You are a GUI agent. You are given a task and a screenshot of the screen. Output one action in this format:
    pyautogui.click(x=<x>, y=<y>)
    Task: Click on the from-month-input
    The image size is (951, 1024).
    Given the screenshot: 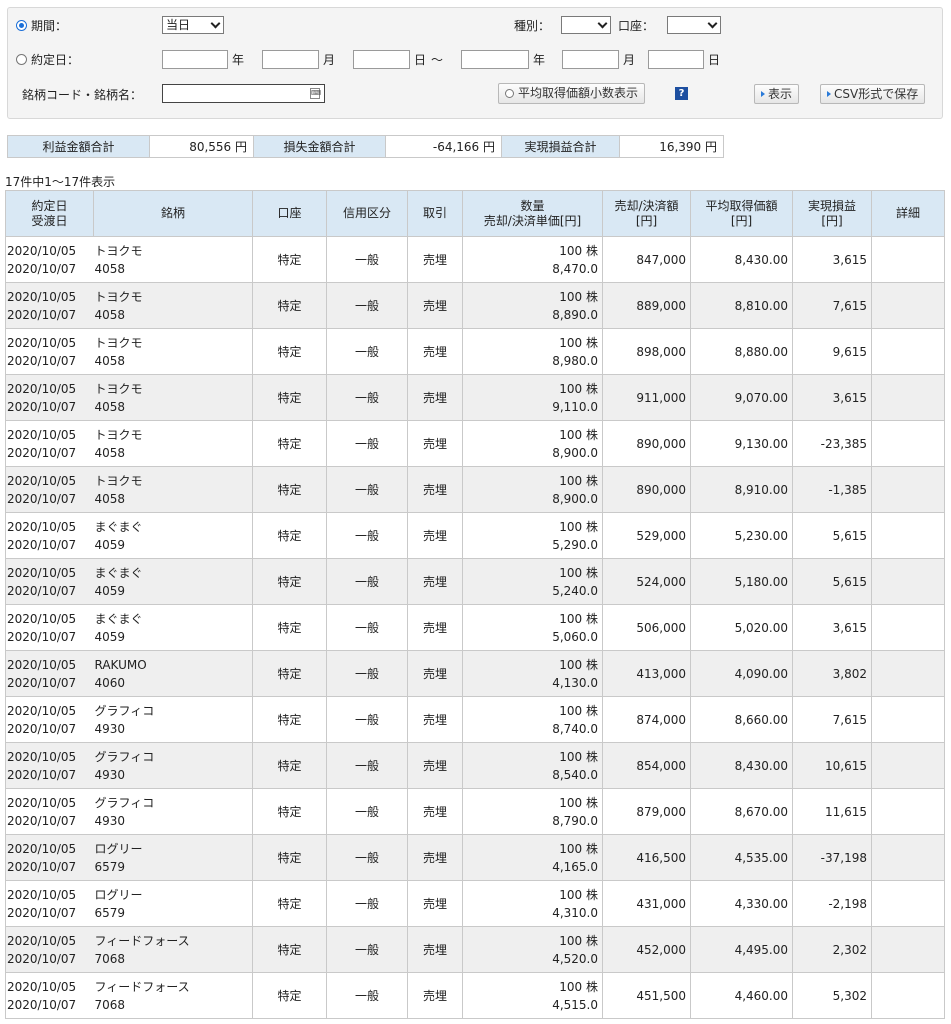 What is the action you would take?
    pyautogui.click(x=290, y=59)
    